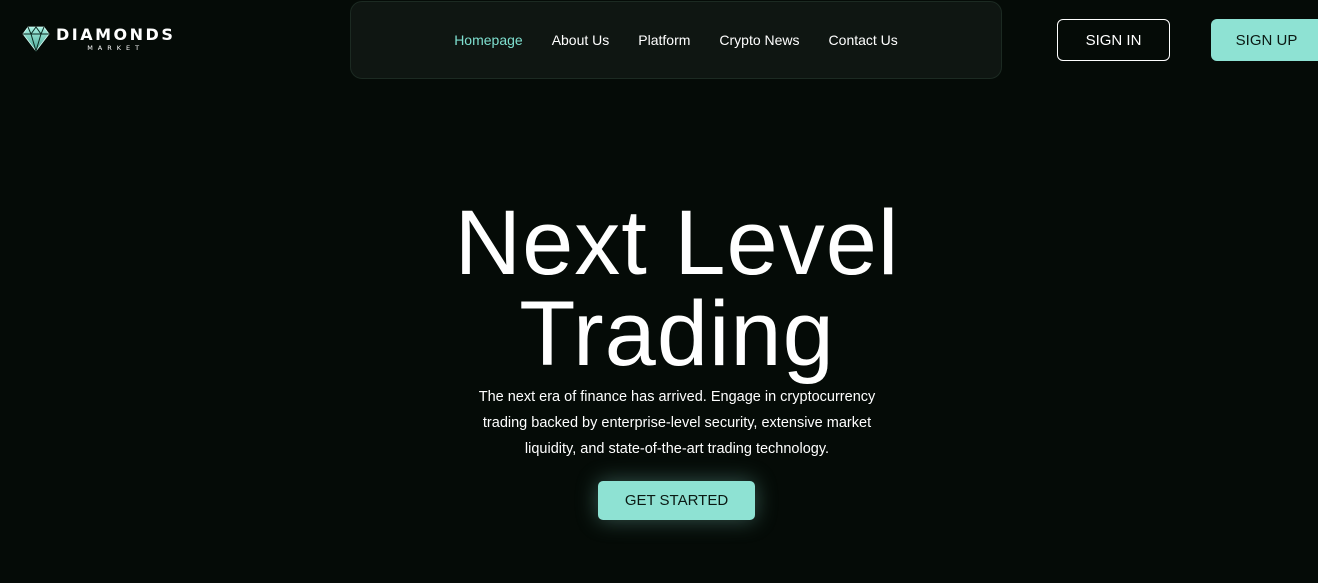  I want to click on diamond-icon, so click(36, 39).